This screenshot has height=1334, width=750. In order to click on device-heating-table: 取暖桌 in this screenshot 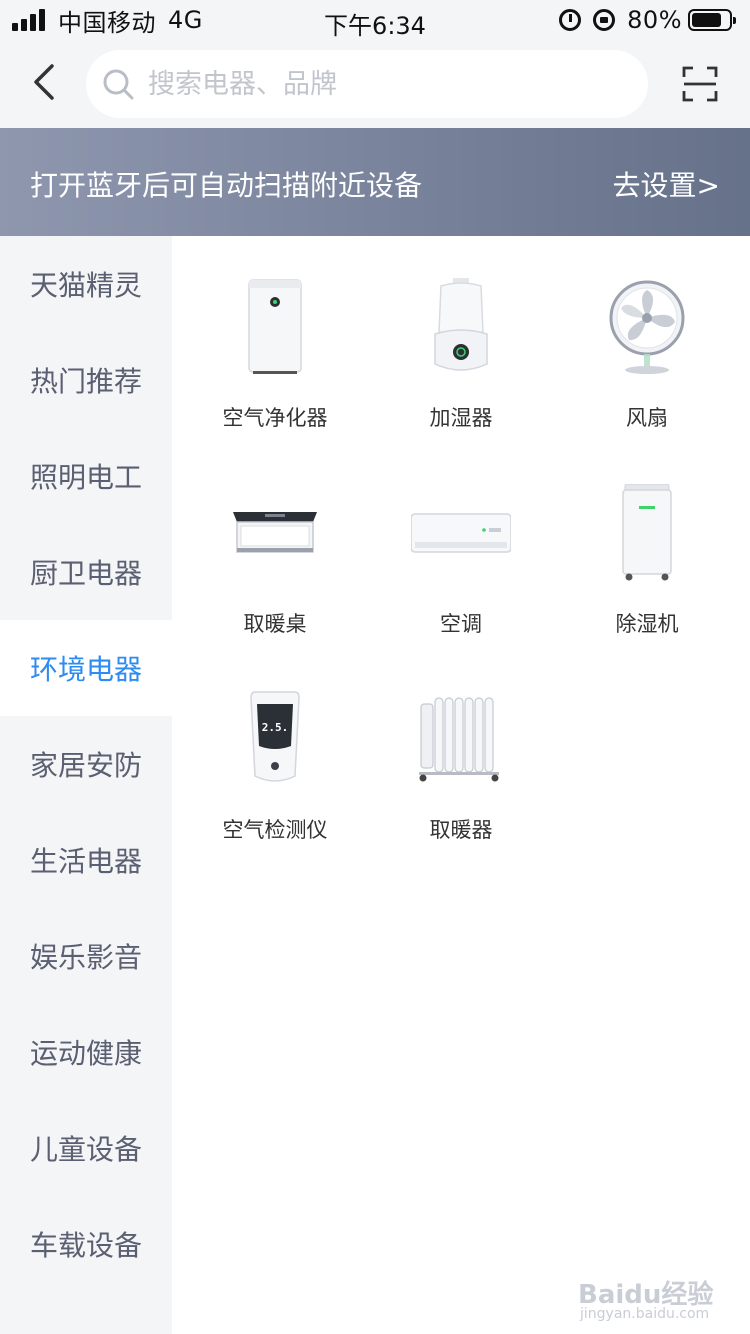, I will do `click(275, 540)`.